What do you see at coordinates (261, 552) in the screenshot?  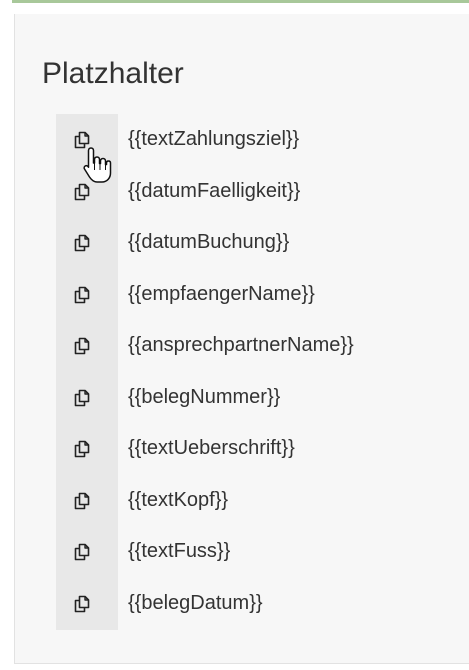 I see `placeholder-item: {{textFuss}}` at bounding box center [261, 552].